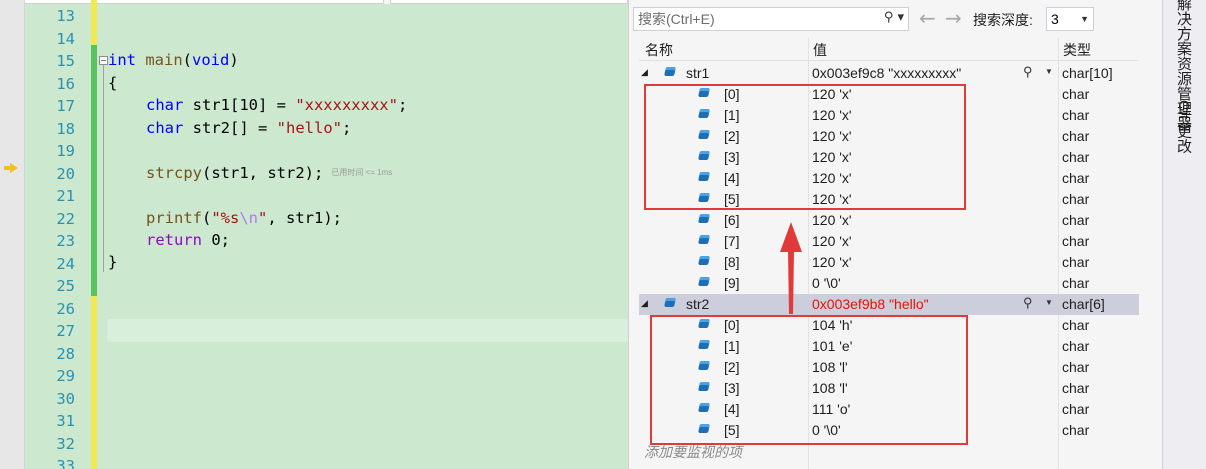 The image size is (1206, 469). What do you see at coordinates (805, 147) in the screenshot?
I see `annotation-box-str1` at bounding box center [805, 147].